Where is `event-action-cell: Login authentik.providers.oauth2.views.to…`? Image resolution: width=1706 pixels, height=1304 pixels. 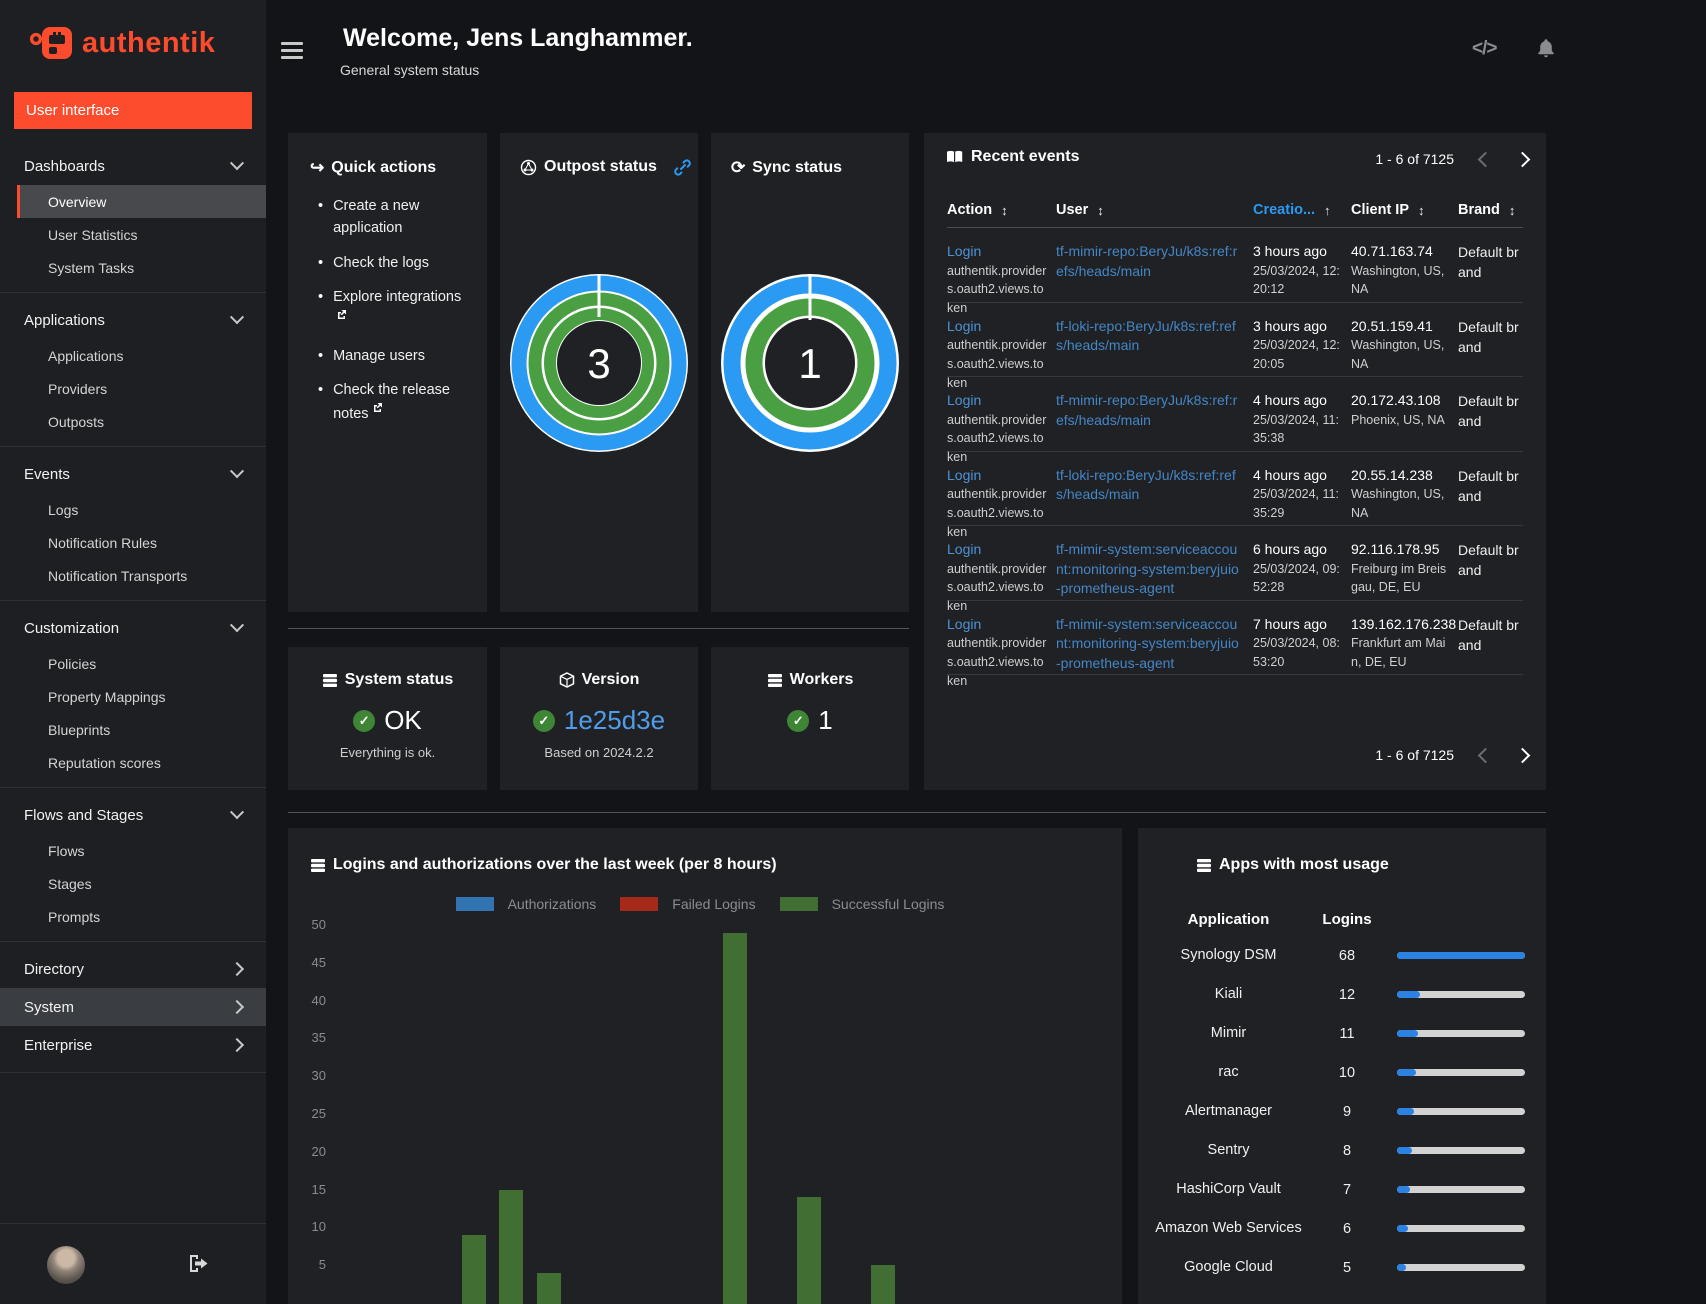 event-action-cell: Login authentik.providers.oauth2.views.to… is located at coordinates (1001, 429).